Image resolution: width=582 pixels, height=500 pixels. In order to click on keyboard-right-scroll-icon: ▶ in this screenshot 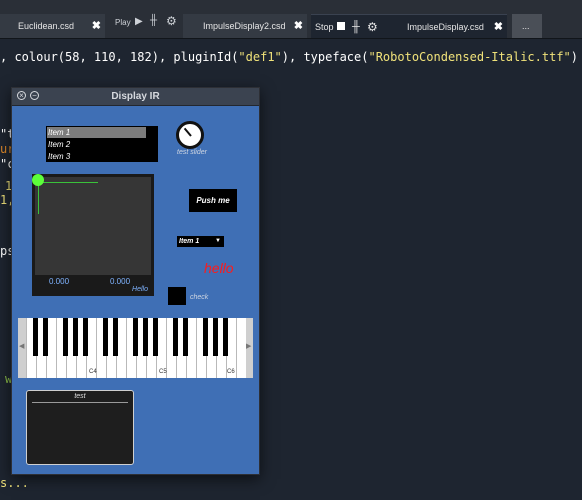, I will do `click(249, 348)`.